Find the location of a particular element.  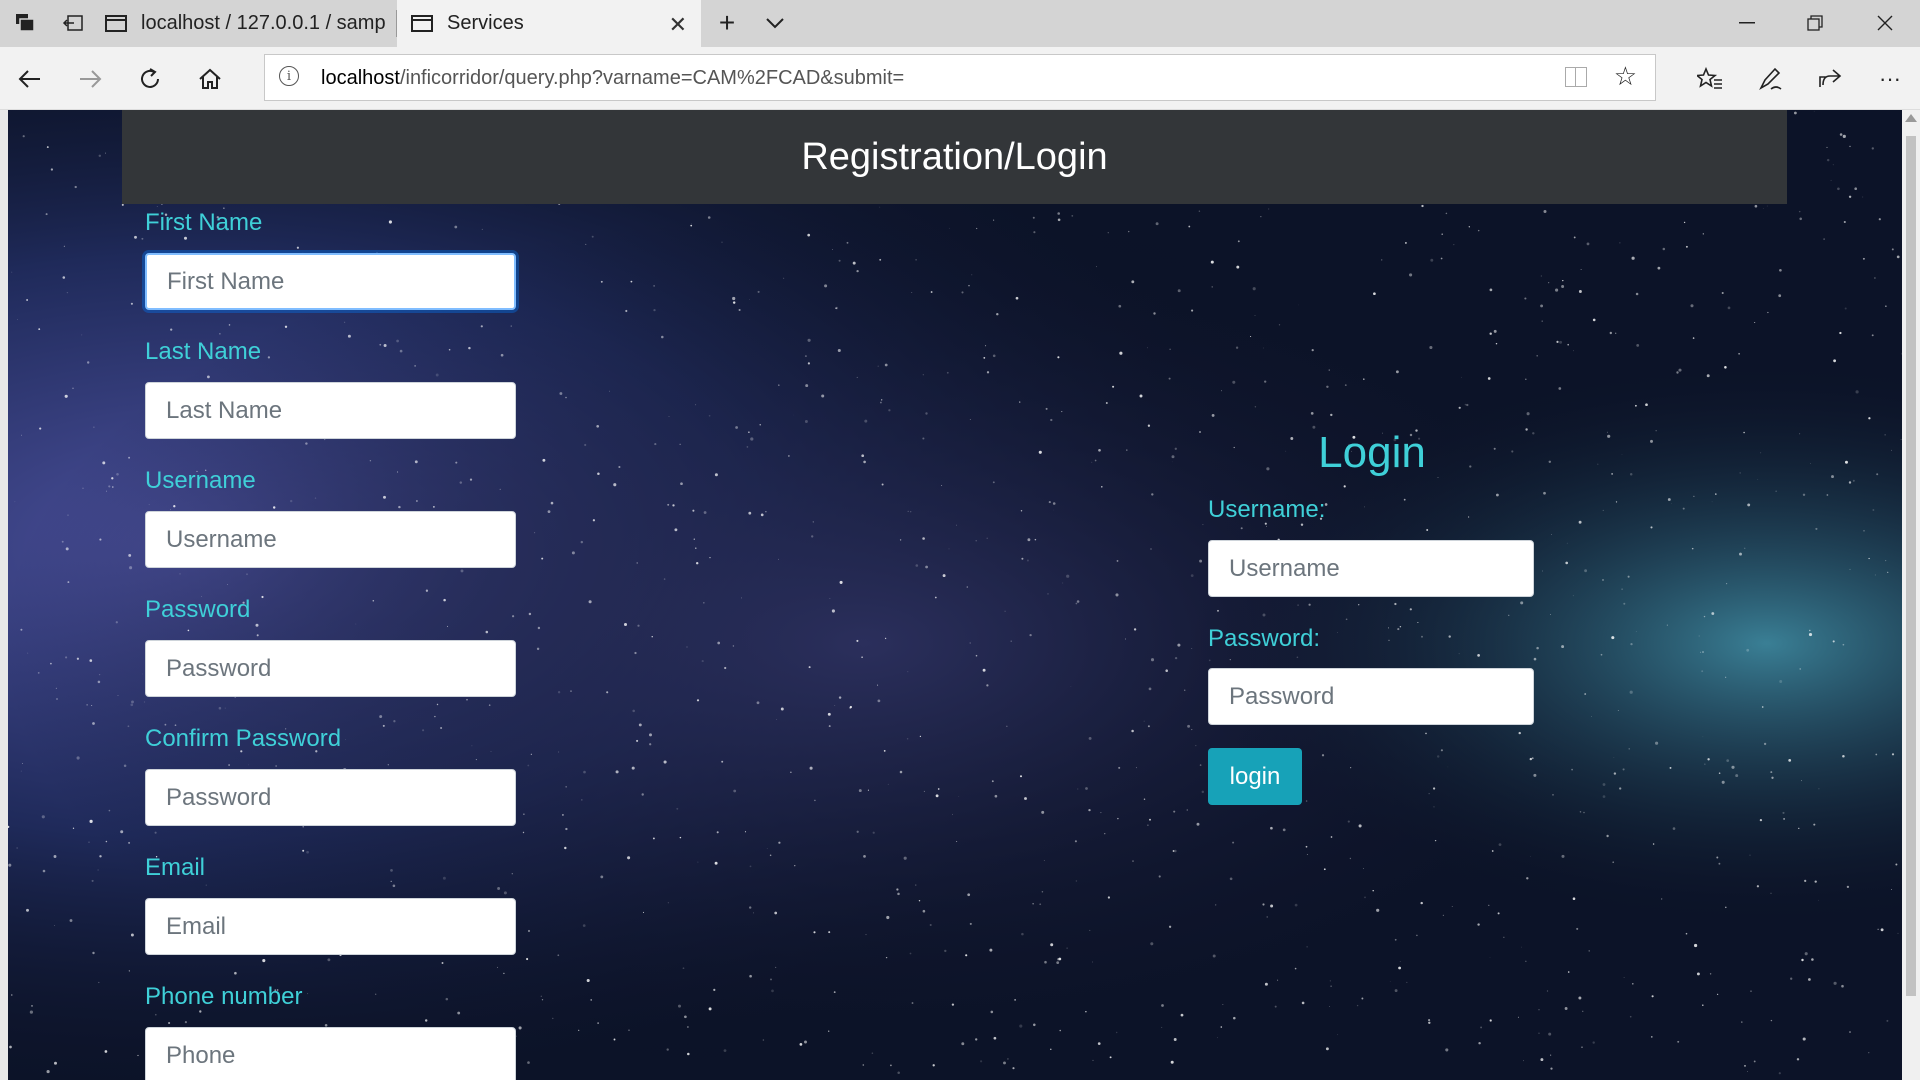

username-placeholder: Username is located at coordinates (221, 539).